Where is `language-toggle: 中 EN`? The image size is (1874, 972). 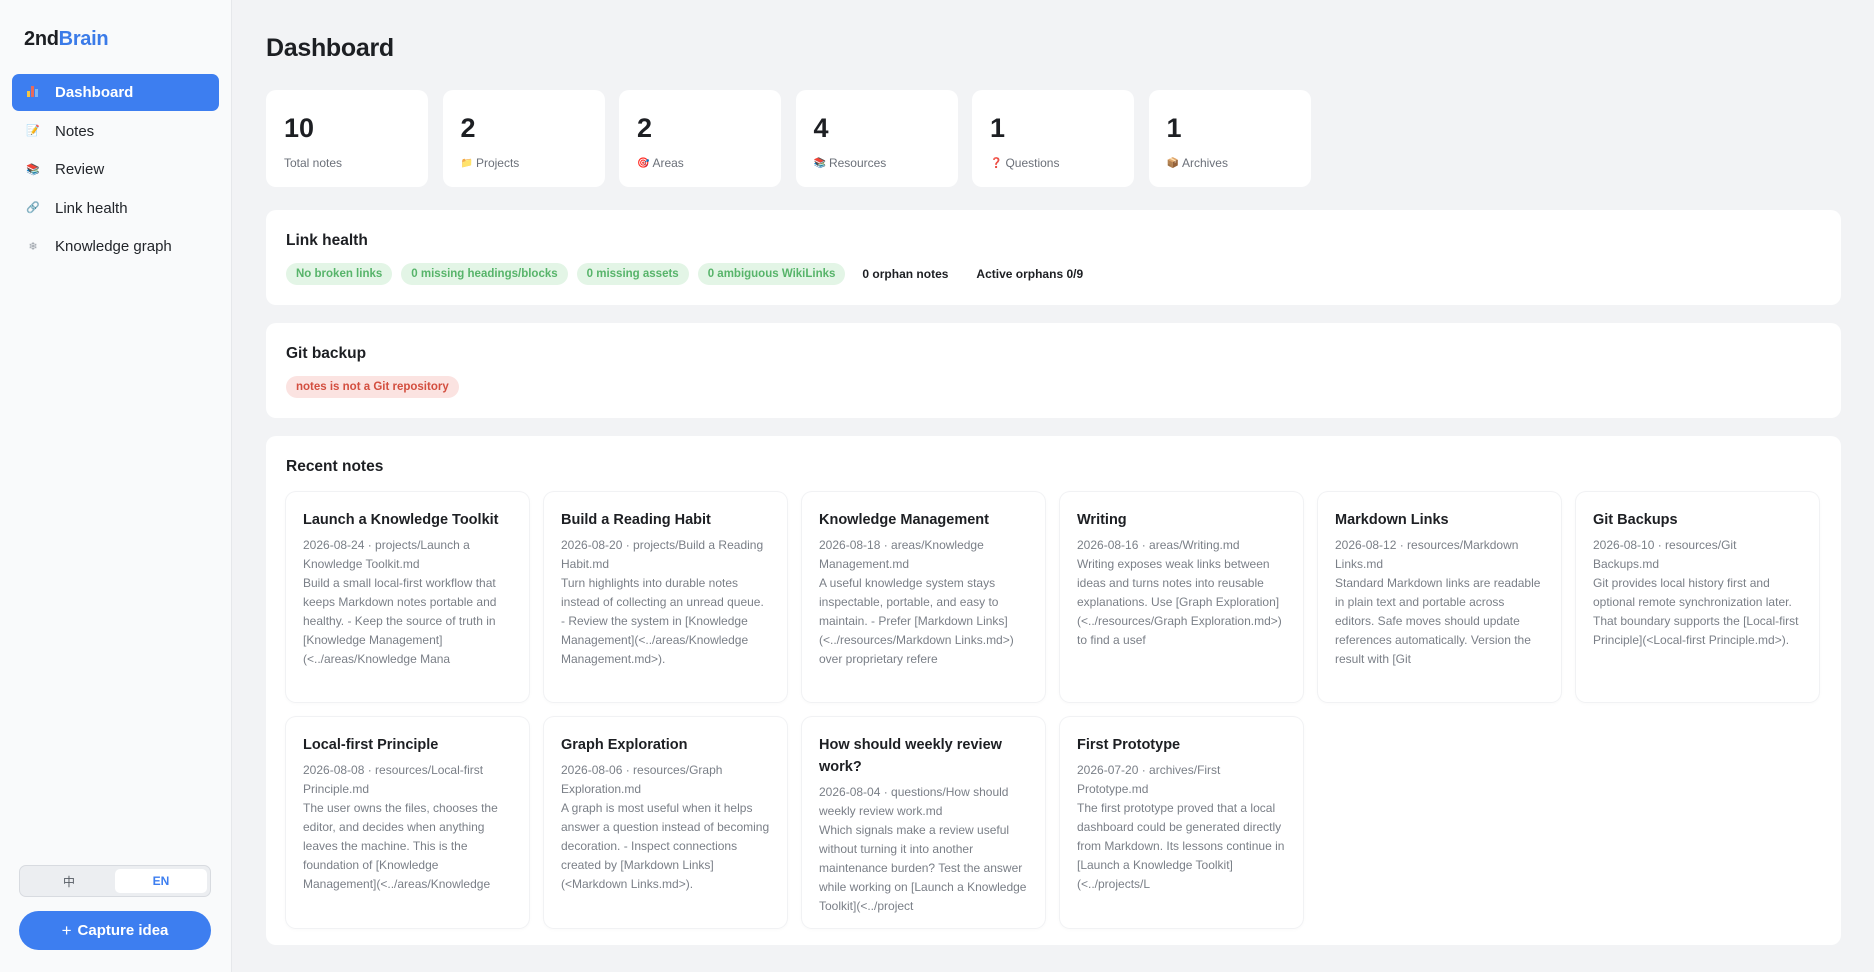
language-toggle: 中 EN is located at coordinates (115, 881).